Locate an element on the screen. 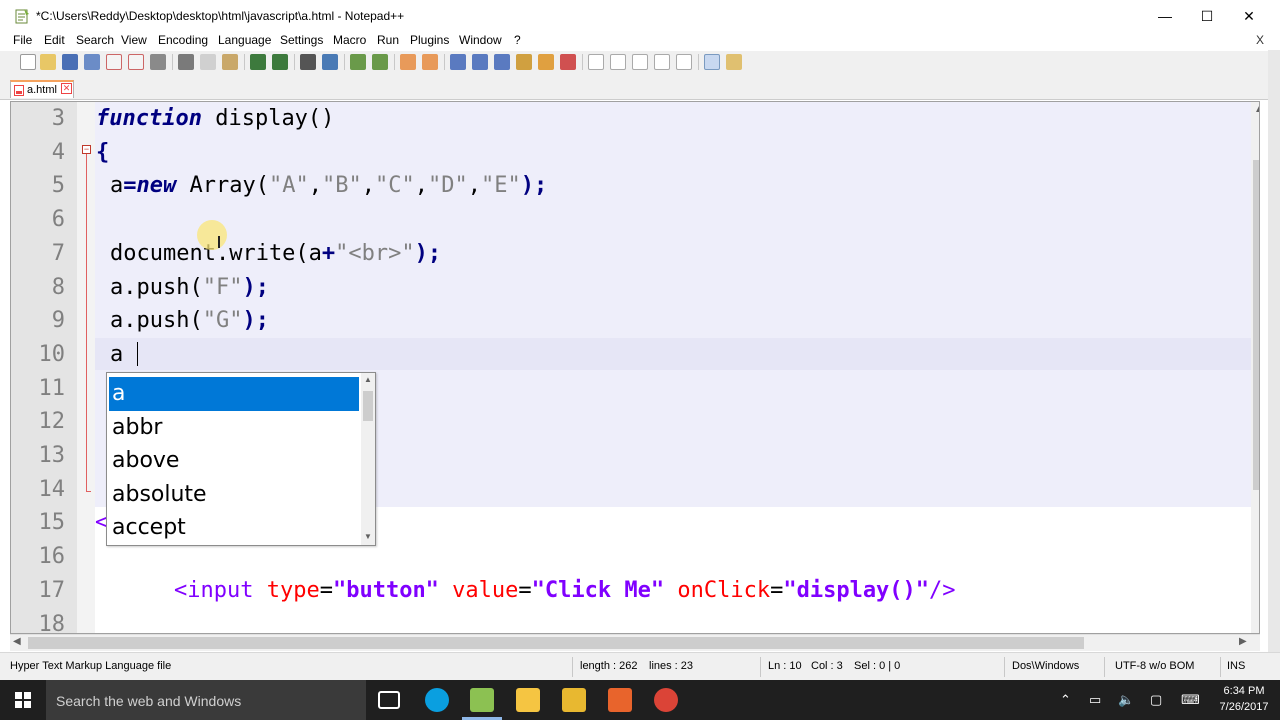 Image resolution: width=1280 pixels, height=720 pixels. autocomplete-list: a abbr above absolute accept ▲ ▼ is located at coordinates (241, 459).